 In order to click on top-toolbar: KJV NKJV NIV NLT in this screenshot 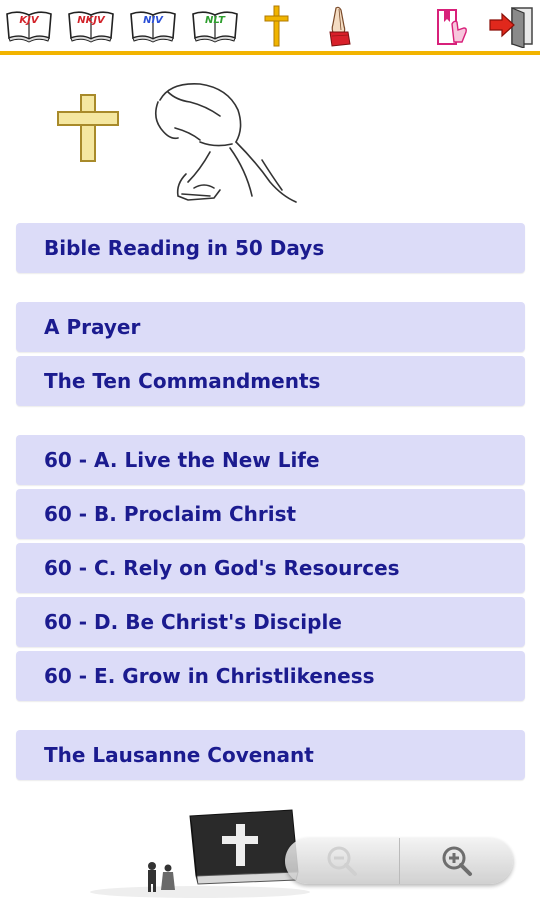, I will do `click(270, 27)`.